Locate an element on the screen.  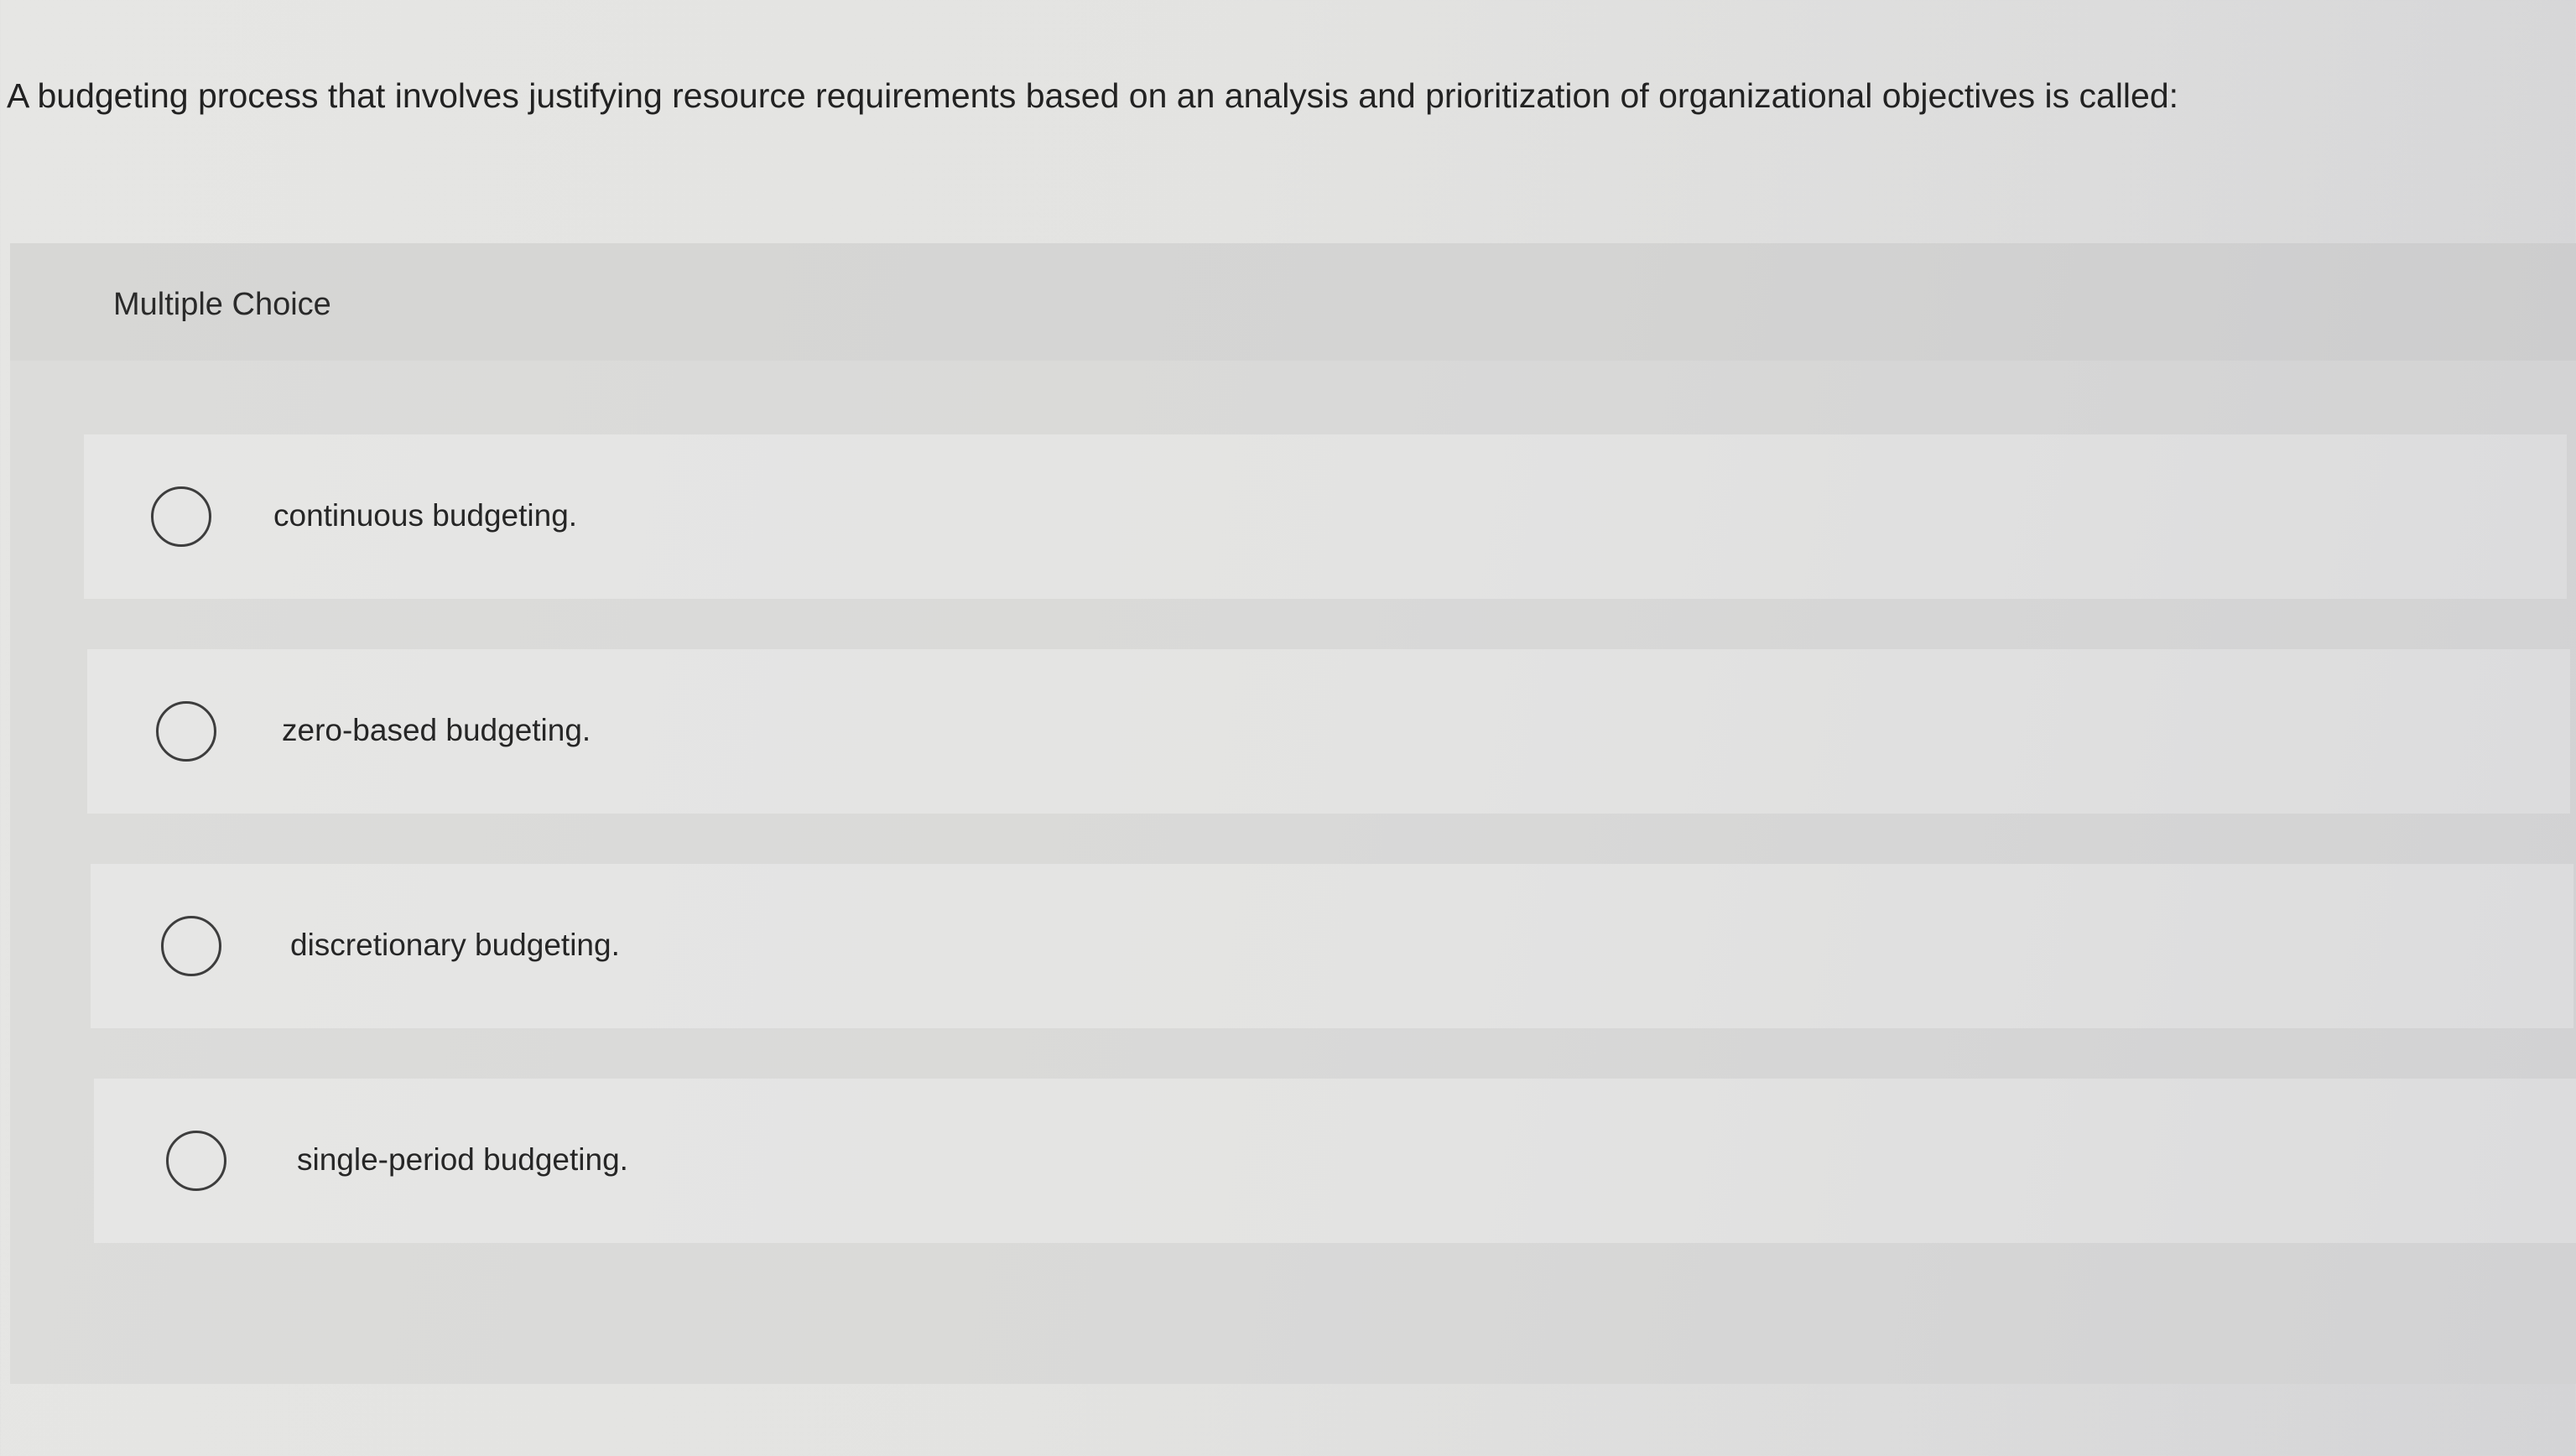
choice-option: discretionary budgeting. is located at coordinates (1332, 946).